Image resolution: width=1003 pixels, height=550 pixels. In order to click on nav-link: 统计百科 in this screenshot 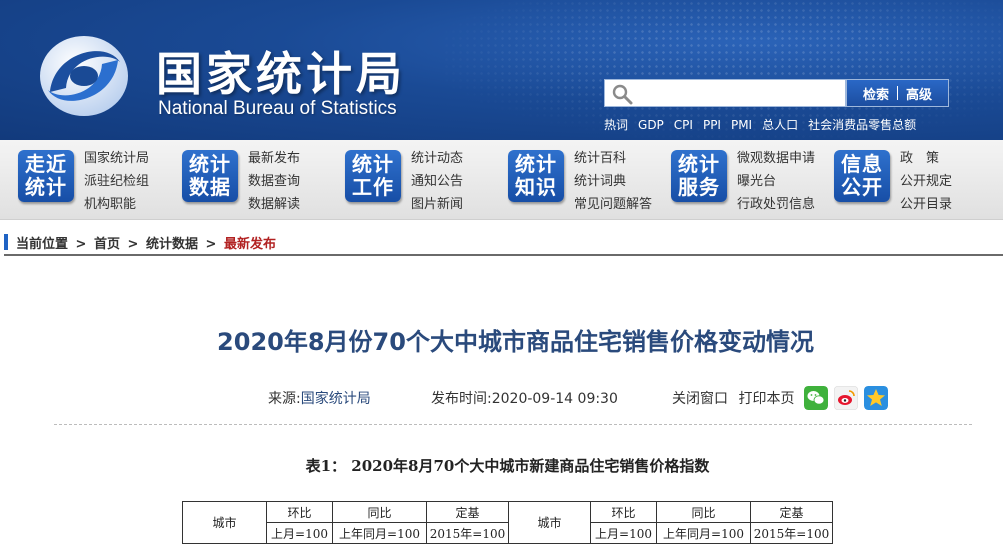, I will do `click(613, 158)`.